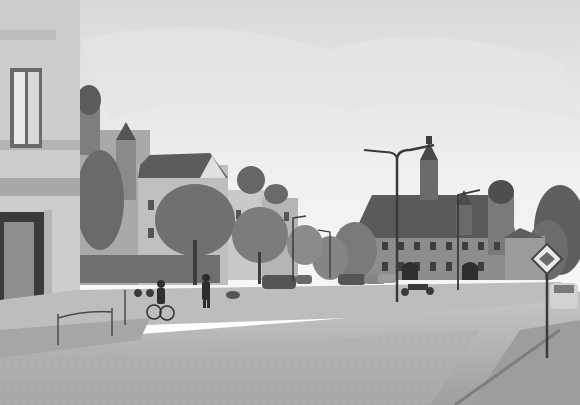 The height and width of the screenshot is (405, 580). What do you see at coordinates (206, 291) in the screenshot?
I see `pedestrian` at bounding box center [206, 291].